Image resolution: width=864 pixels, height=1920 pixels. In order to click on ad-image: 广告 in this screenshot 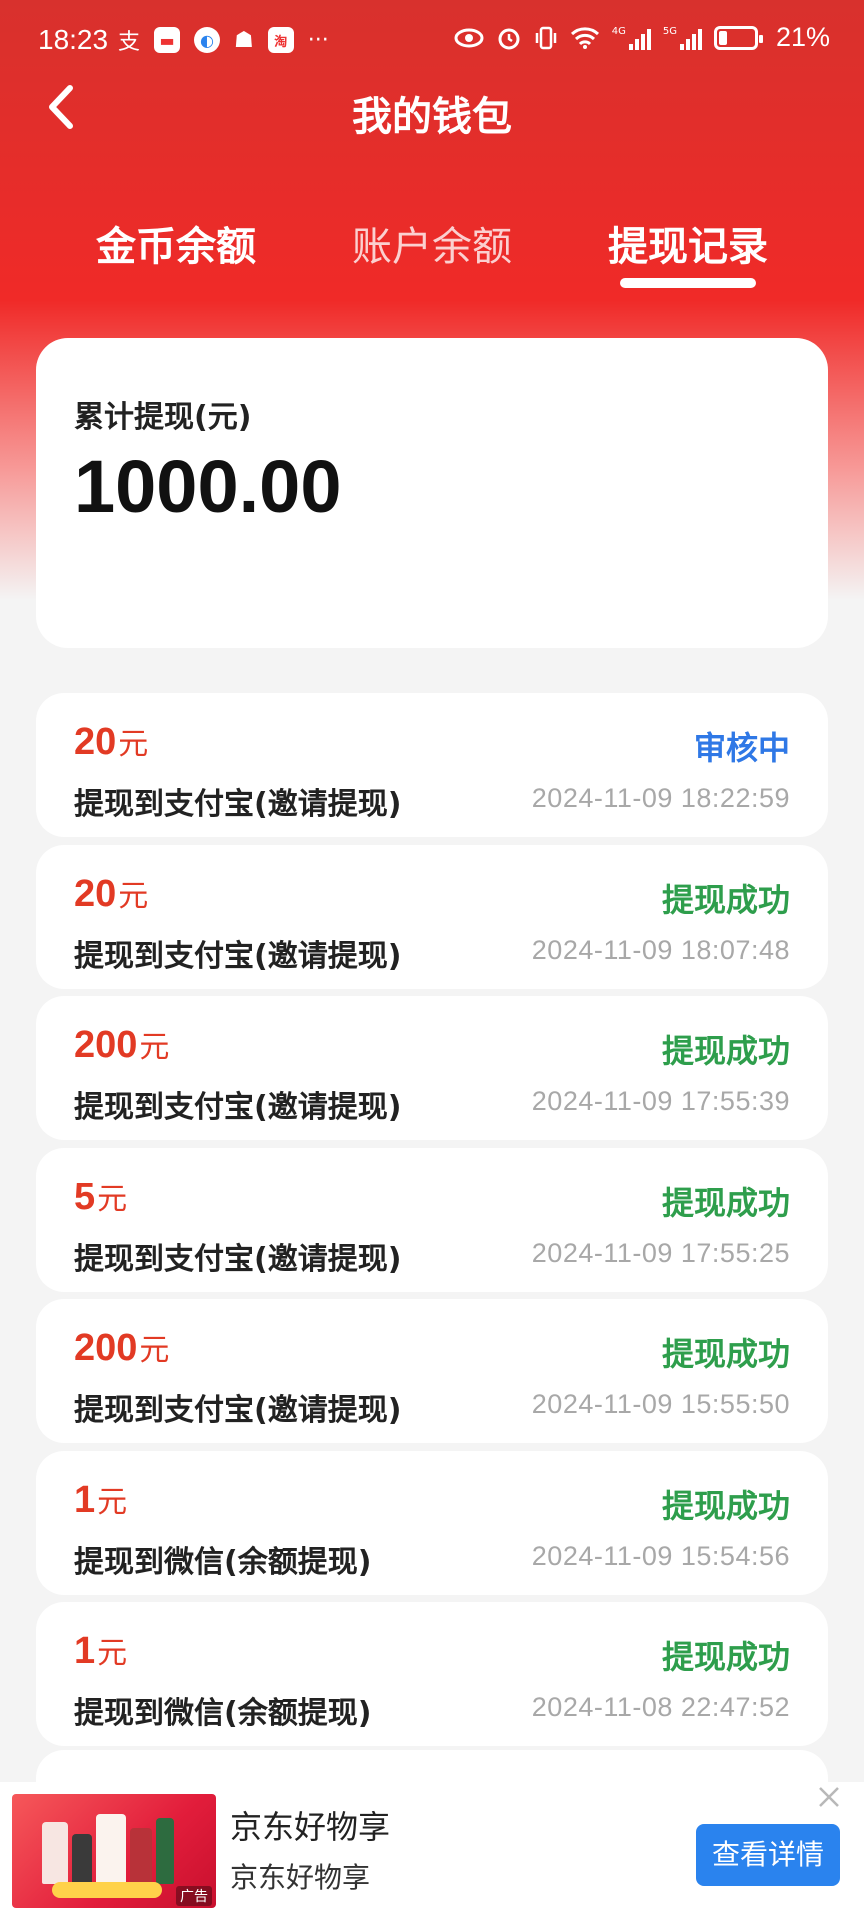, I will do `click(114, 1851)`.